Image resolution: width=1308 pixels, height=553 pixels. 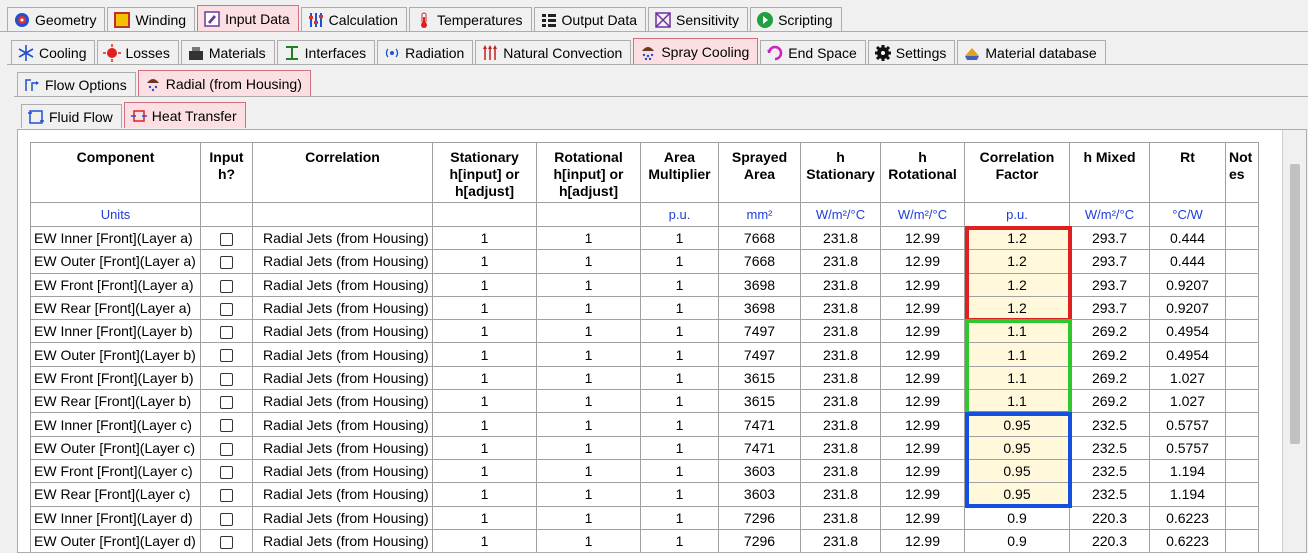 What do you see at coordinates (226, 172) in the screenshot?
I see `column-header-input-h: Input h?` at bounding box center [226, 172].